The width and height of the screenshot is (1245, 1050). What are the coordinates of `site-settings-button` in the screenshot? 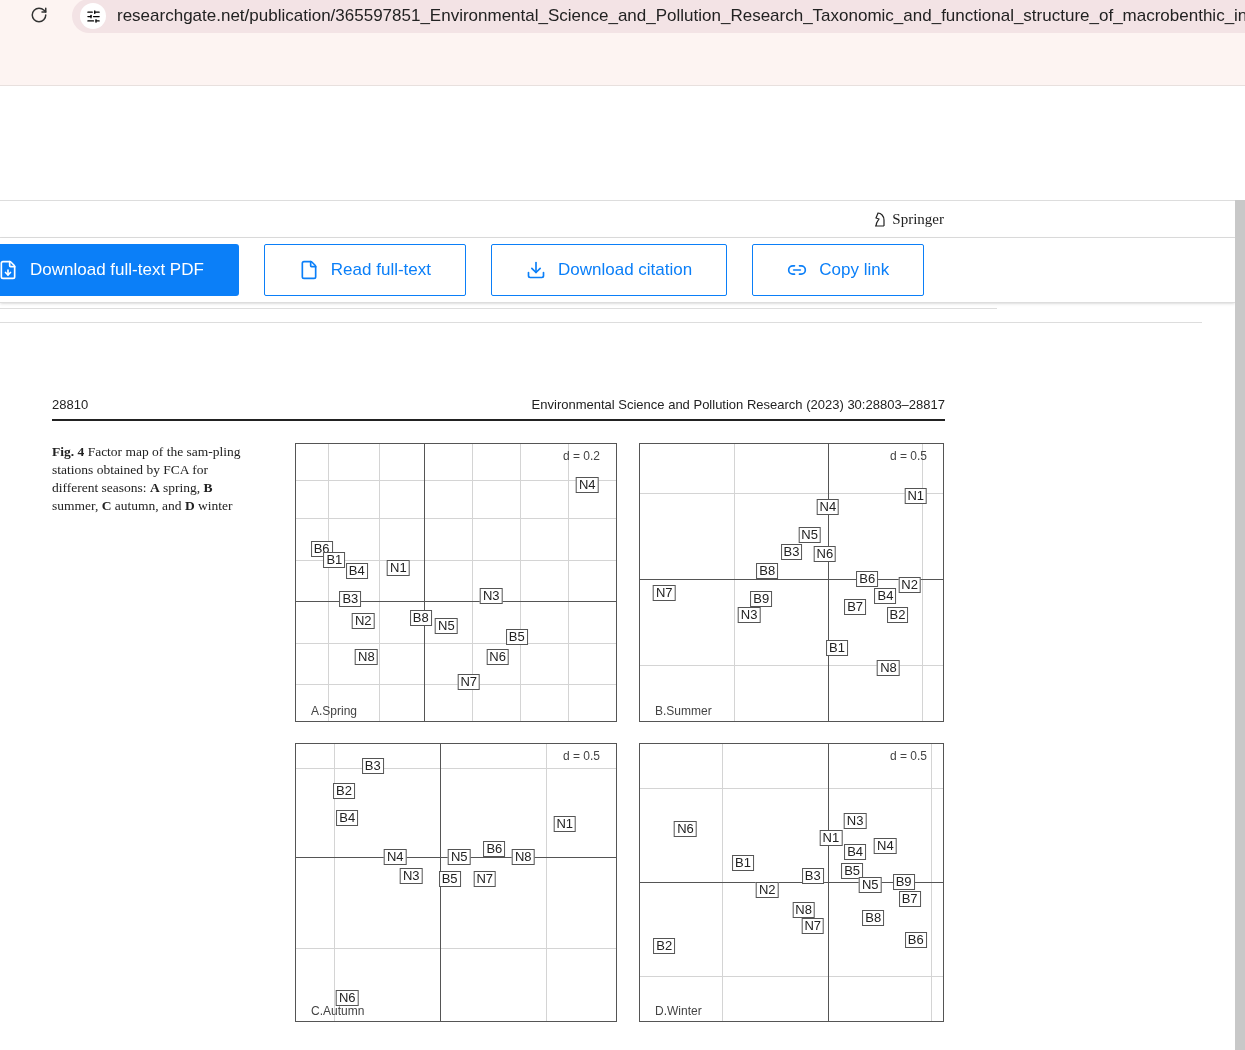 It's located at (93, 16).